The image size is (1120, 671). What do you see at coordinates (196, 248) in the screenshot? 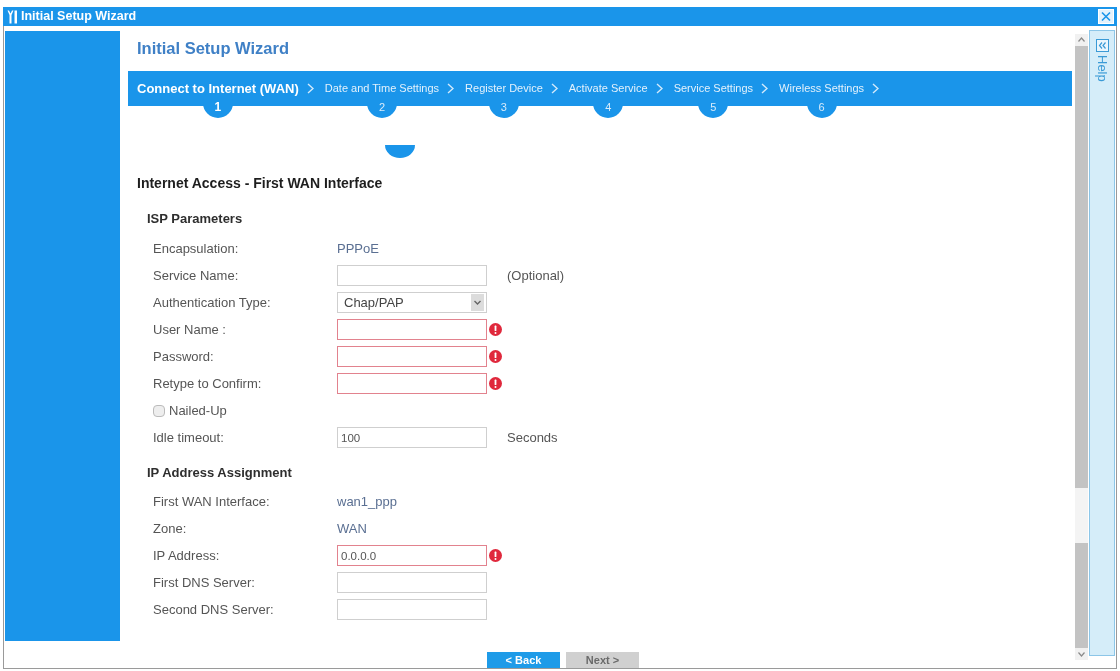
I see `field-label: Encapsulation:` at bounding box center [196, 248].